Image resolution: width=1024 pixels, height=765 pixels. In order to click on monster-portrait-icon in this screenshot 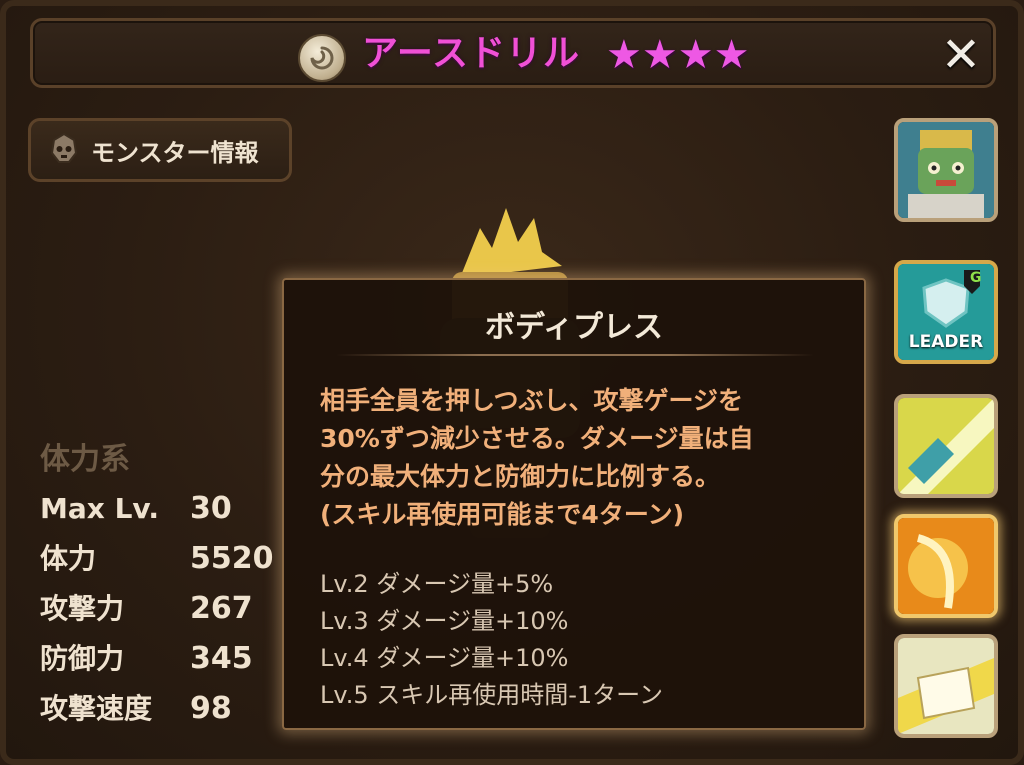, I will do `click(946, 170)`.